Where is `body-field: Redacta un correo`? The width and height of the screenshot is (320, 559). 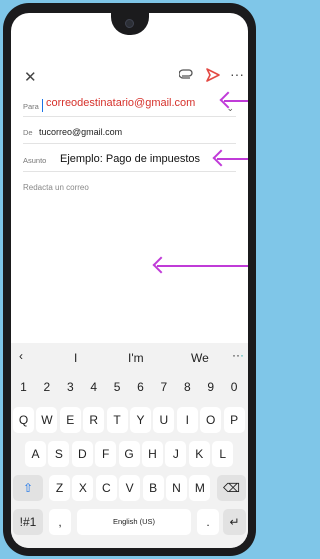 body-field: Redacta un correo is located at coordinates (56, 187).